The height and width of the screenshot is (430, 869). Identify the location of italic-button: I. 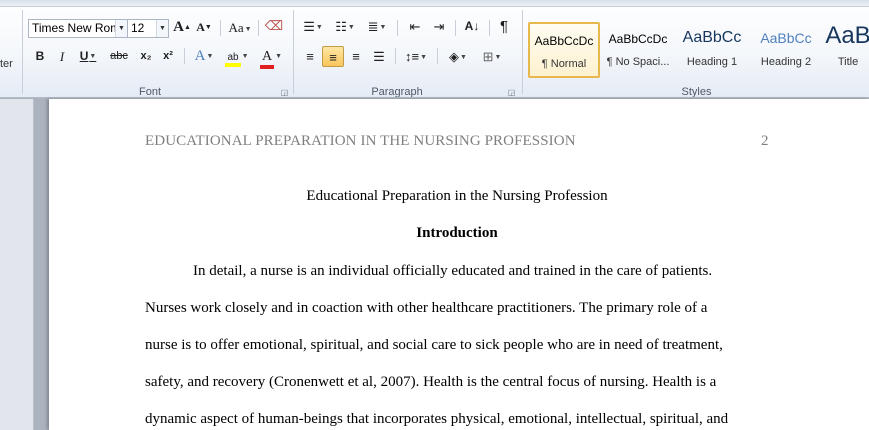
(62, 56).